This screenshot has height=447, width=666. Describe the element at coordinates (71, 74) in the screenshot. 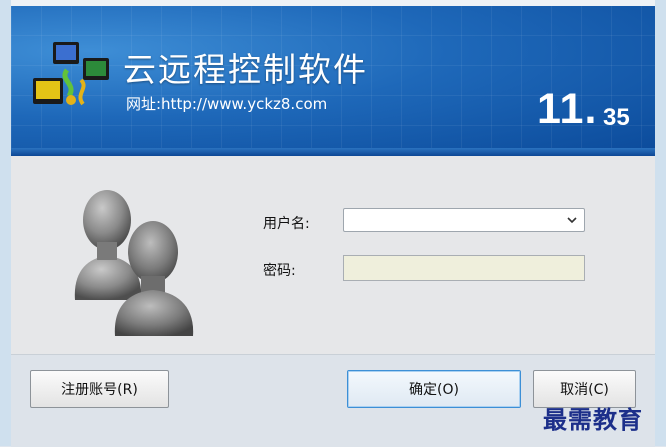

I see `network-computers-logo-icon` at that location.